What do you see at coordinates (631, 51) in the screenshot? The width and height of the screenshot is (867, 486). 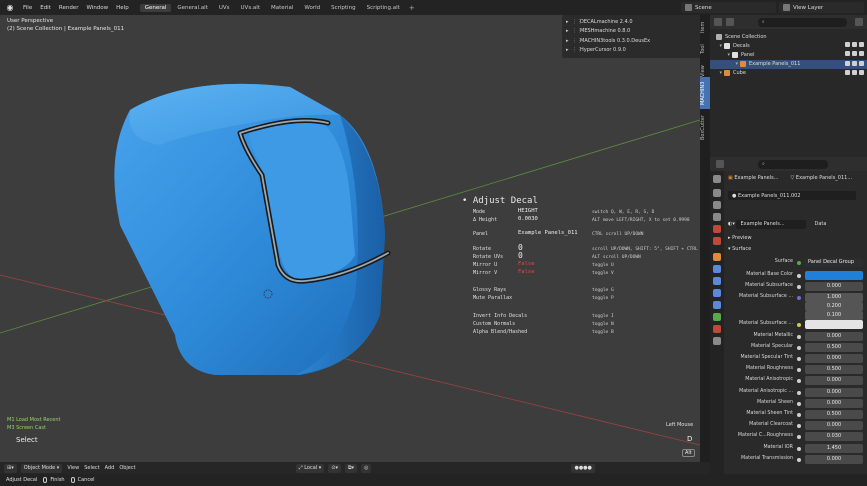 I see `addon-hypercursor: ▸ ⋮⋮ HyperCursor 0.9.0` at bounding box center [631, 51].